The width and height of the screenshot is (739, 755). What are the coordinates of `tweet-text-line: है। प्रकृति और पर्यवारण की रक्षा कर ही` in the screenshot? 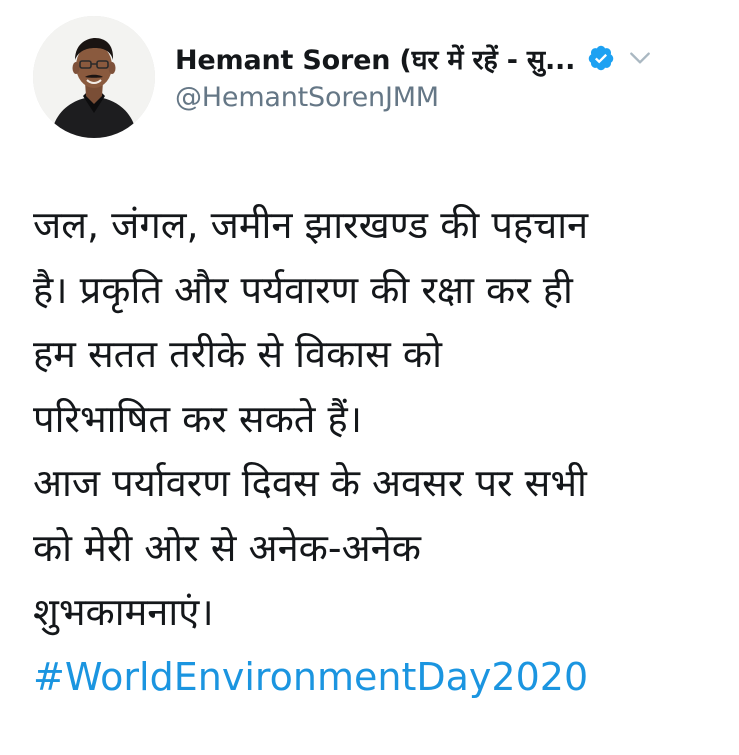 It's located at (303, 289).